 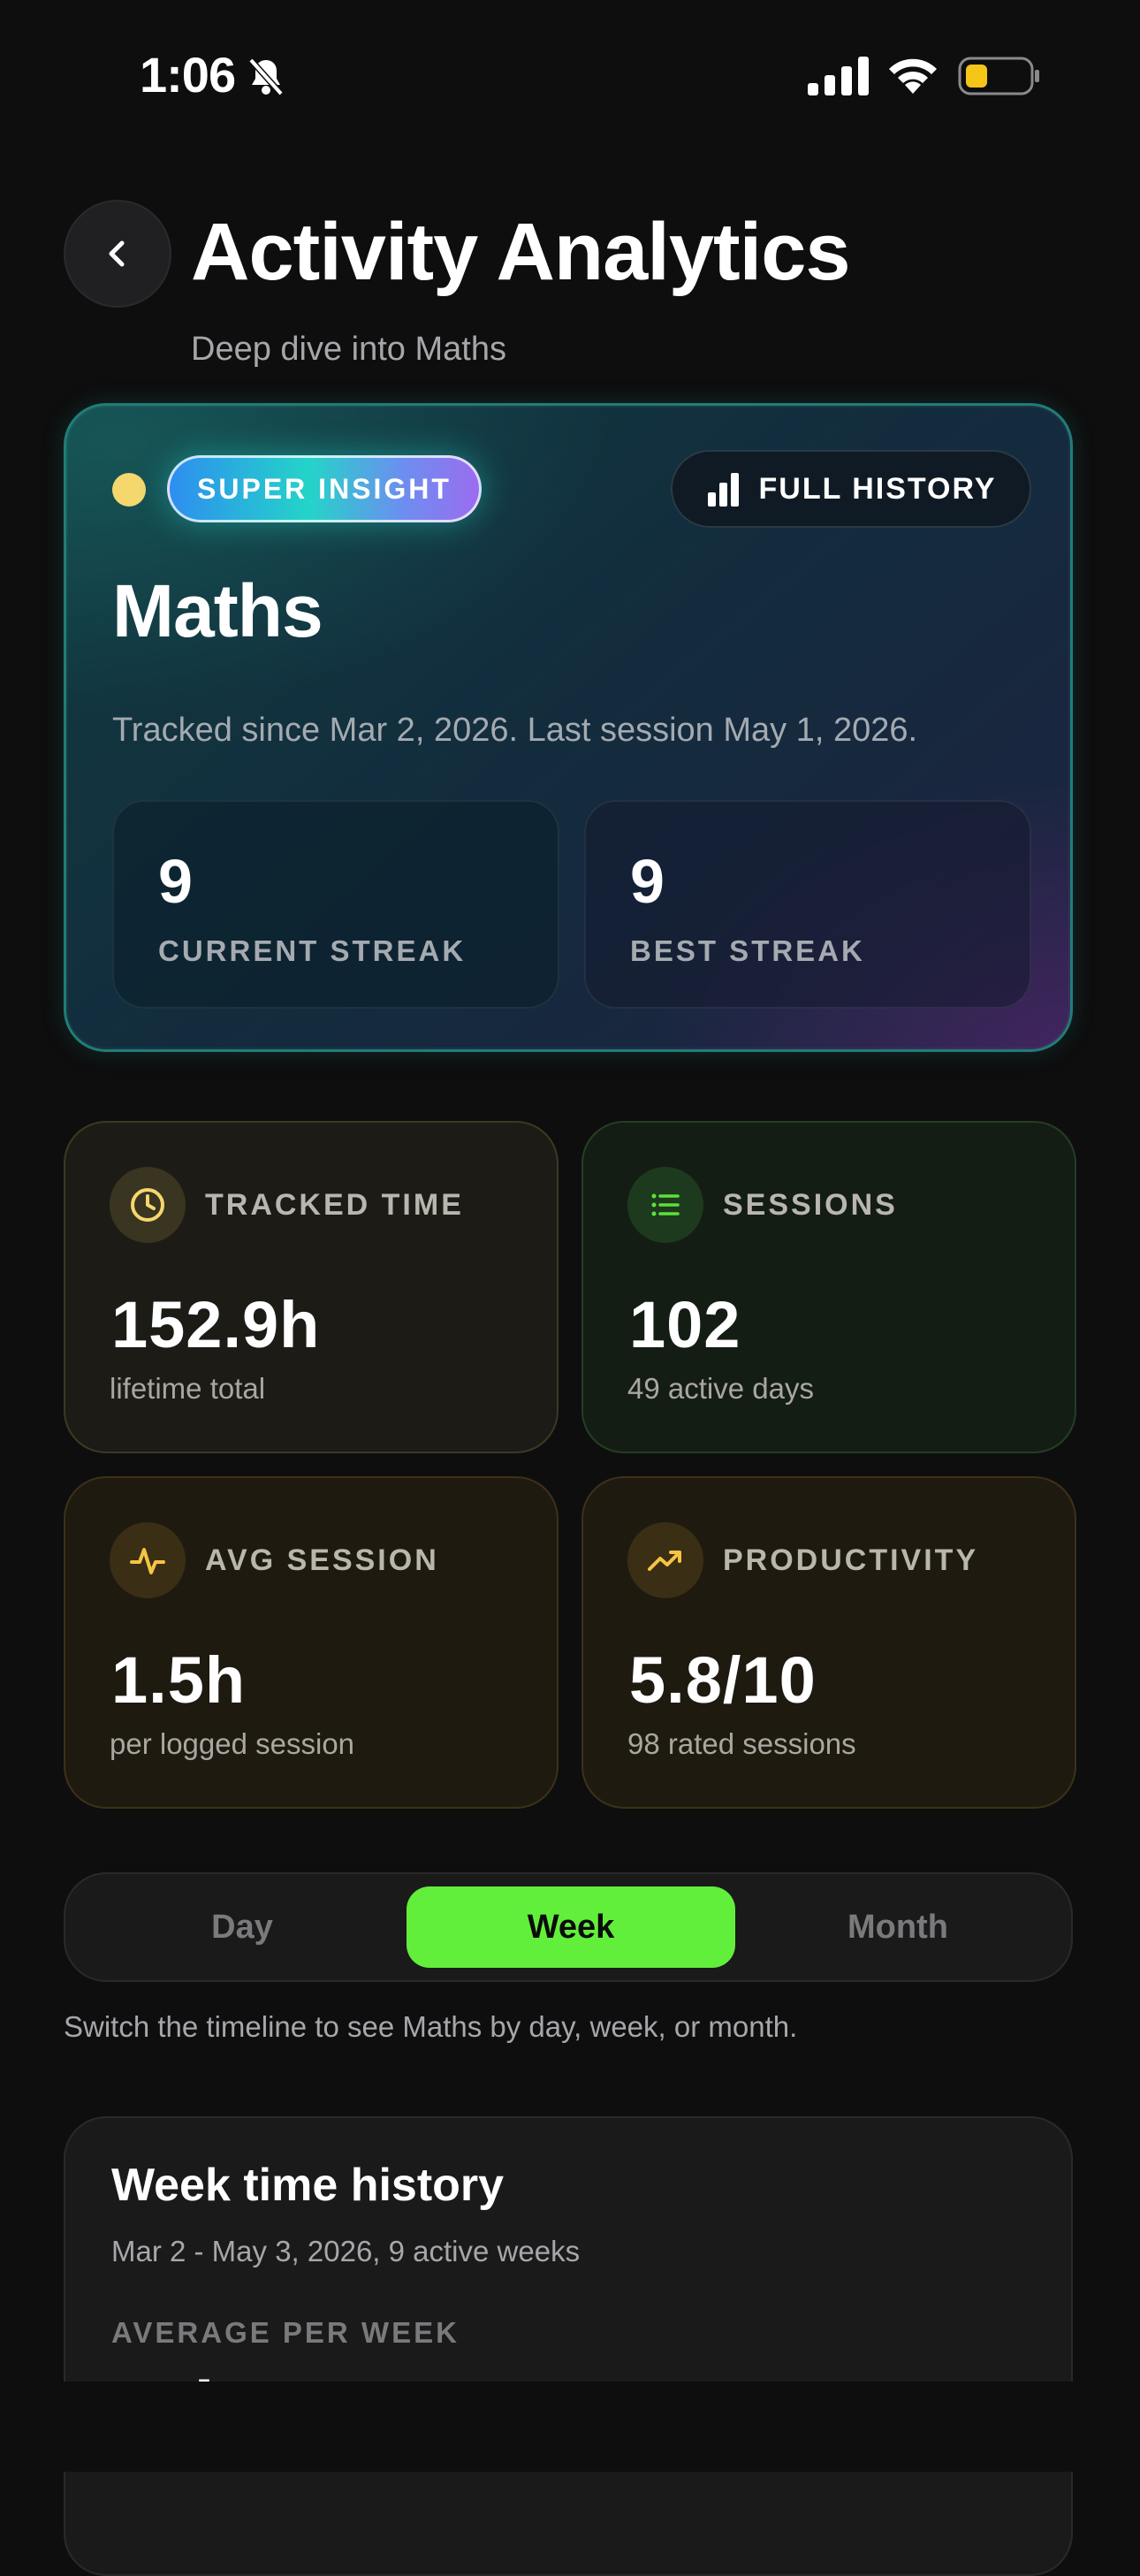 I want to click on avg-session-label: AVG SESSION, so click(x=322, y=1560).